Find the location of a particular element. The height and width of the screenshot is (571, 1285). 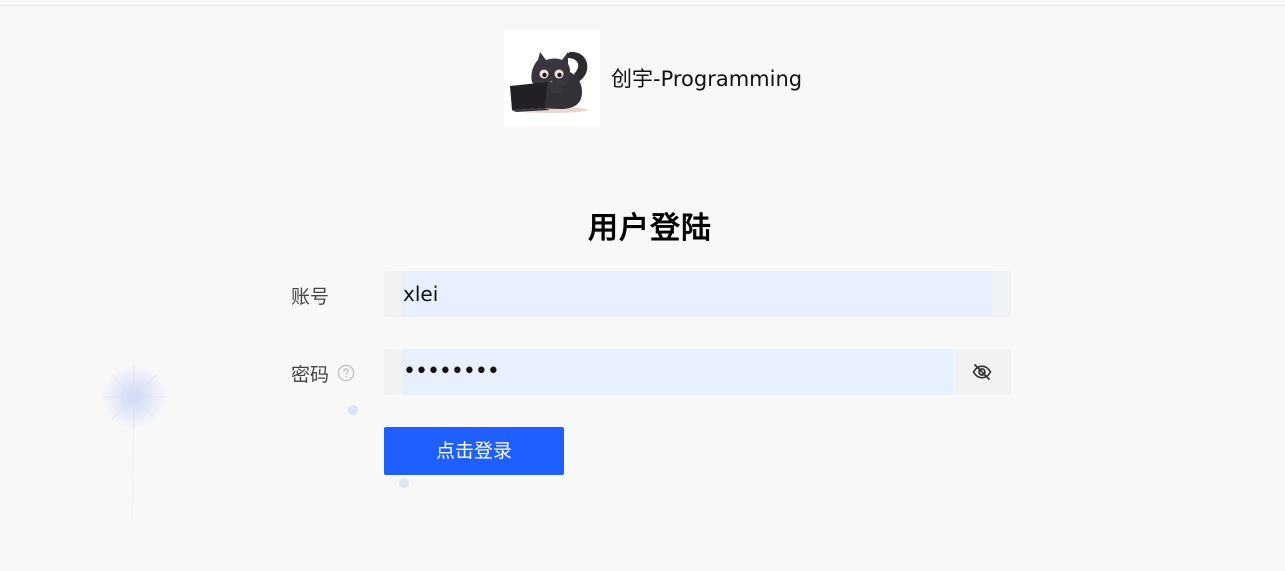

account-input: xlei is located at coordinates (697, 294).